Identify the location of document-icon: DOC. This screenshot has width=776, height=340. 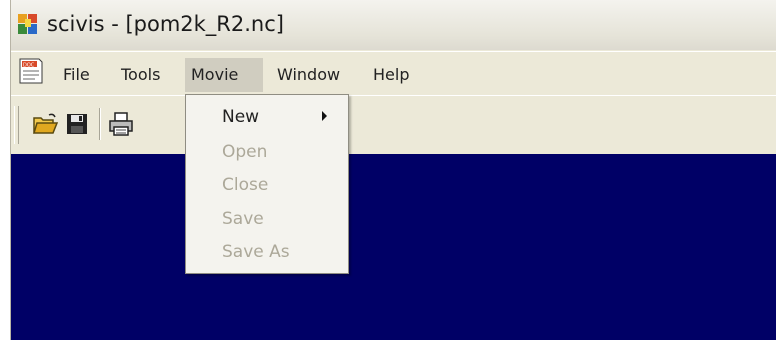
(31, 71).